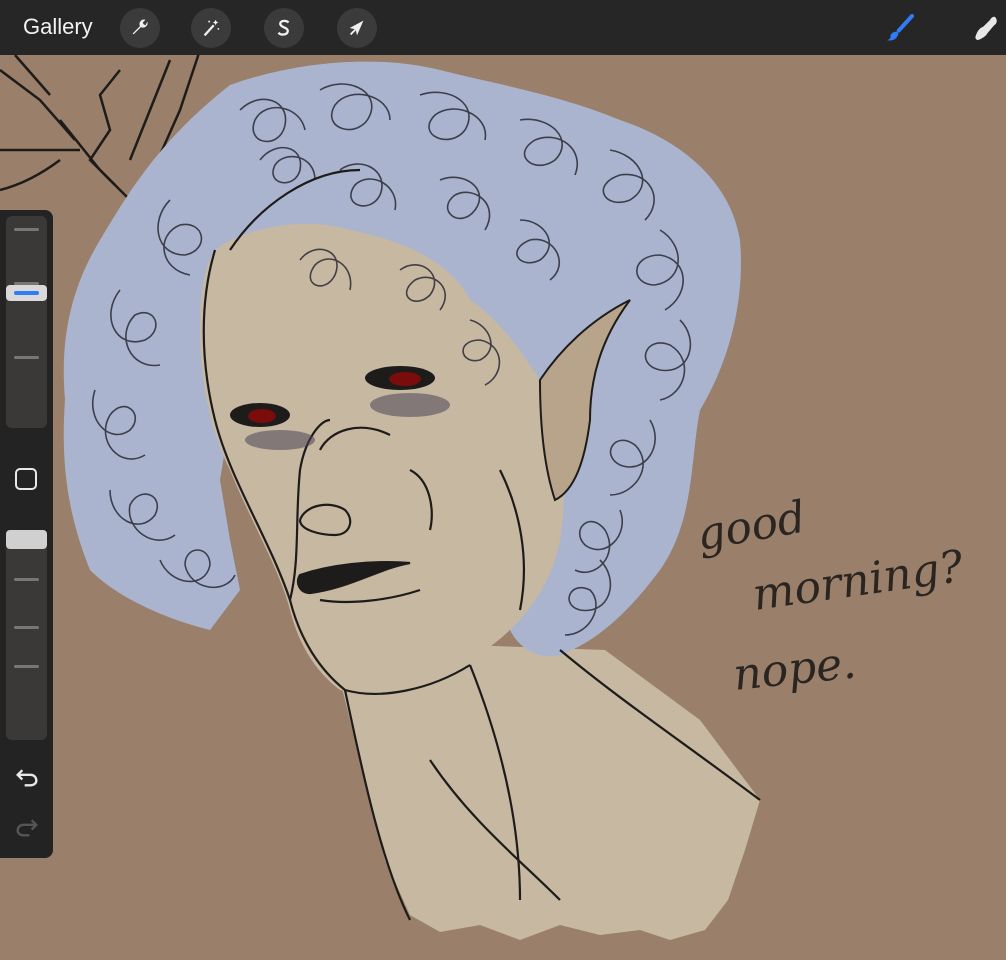 The width and height of the screenshot is (1006, 960). What do you see at coordinates (26, 539) in the screenshot?
I see `opacity-thumb` at bounding box center [26, 539].